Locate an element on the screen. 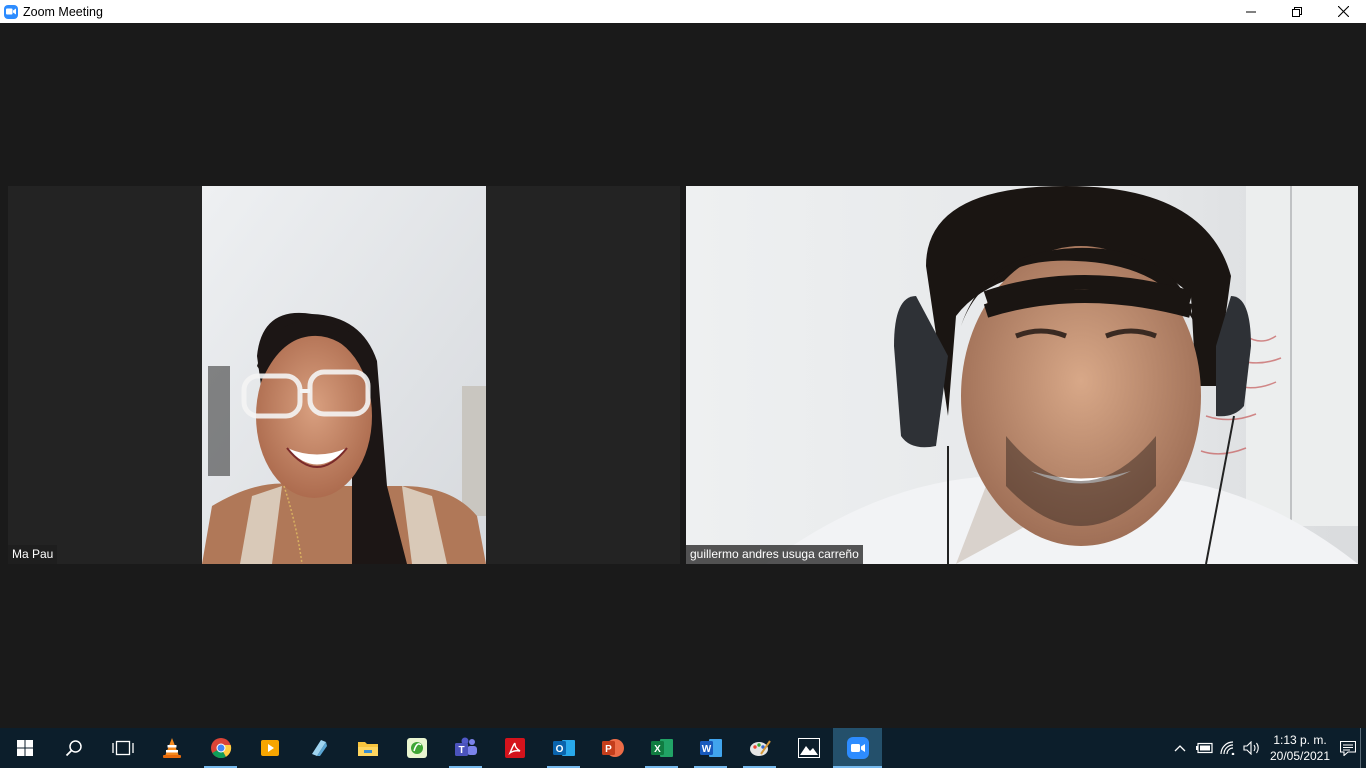 The width and height of the screenshot is (1366, 768). teams-icon: T is located at coordinates (465, 746).